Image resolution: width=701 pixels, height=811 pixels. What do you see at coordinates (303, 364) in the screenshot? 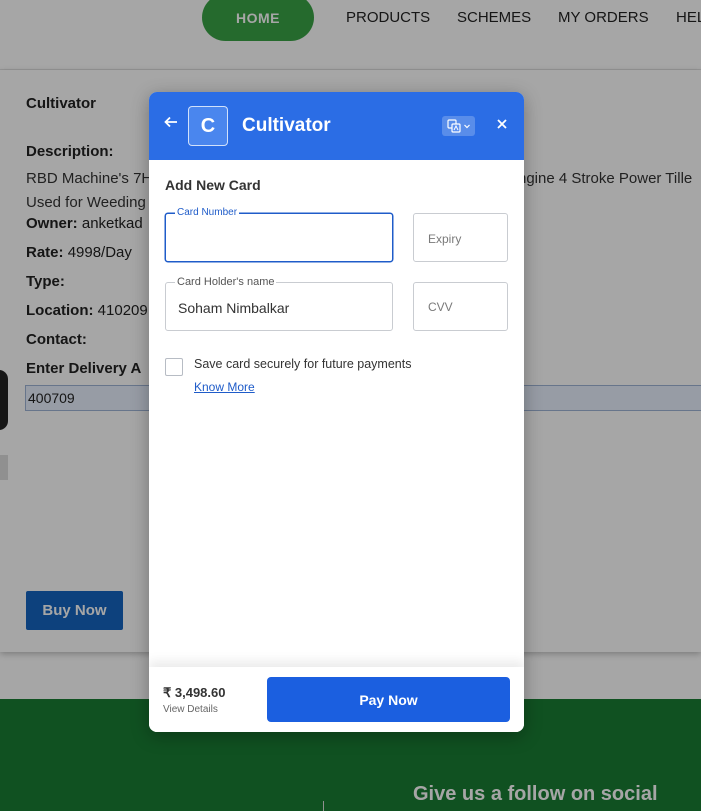
I see `save-card-label: Save card securely for future payments` at bounding box center [303, 364].